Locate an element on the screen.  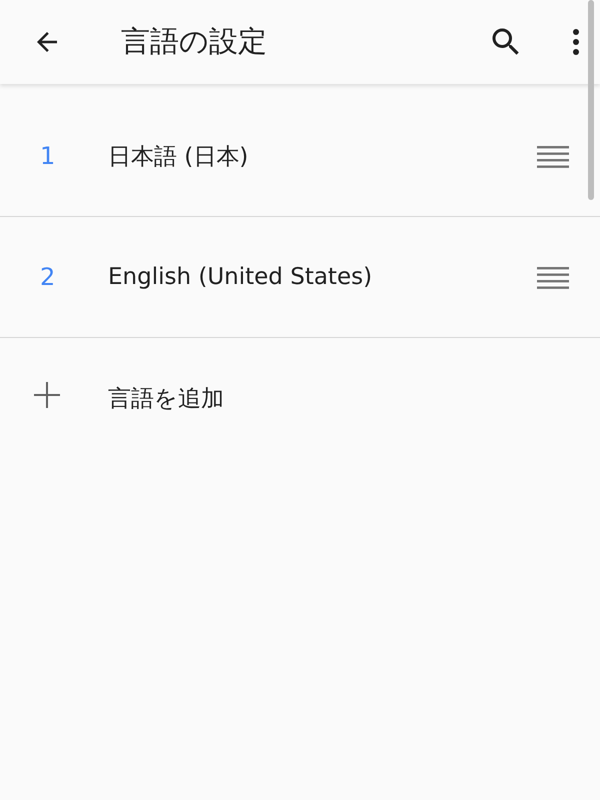
language-name: English (United States) is located at coordinates (241, 277).